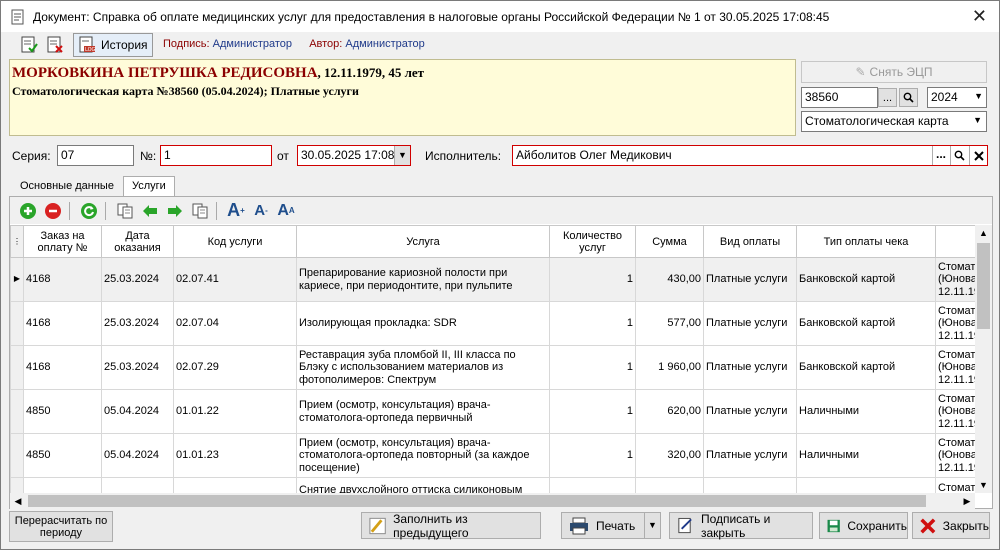  Describe the element at coordinates (261, 211) in the screenshot. I see `font-decrease-icon: A-` at that location.